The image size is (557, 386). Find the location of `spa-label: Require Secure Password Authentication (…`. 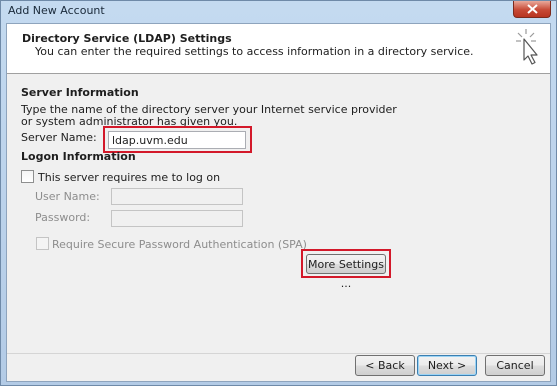

spa-label: Require Secure Password Authentication (… is located at coordinates (179, 244).